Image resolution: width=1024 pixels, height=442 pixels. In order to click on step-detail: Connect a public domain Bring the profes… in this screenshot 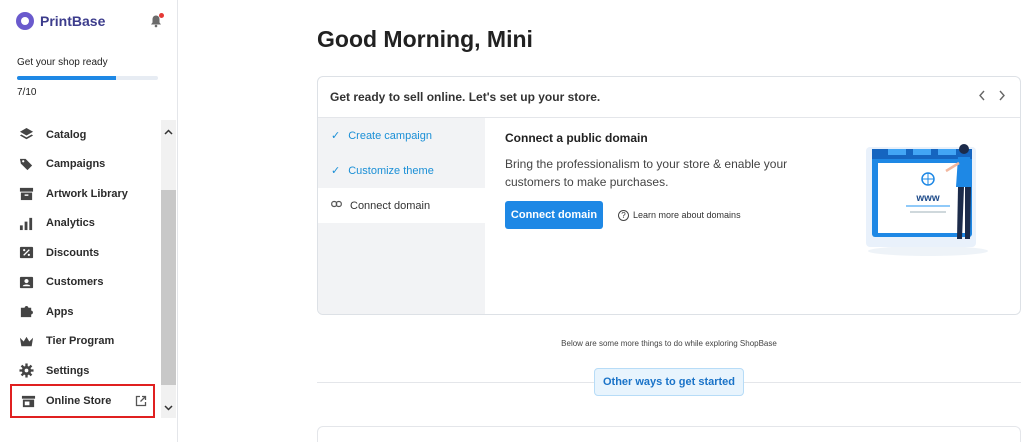, I will do `click(655, 180)`.